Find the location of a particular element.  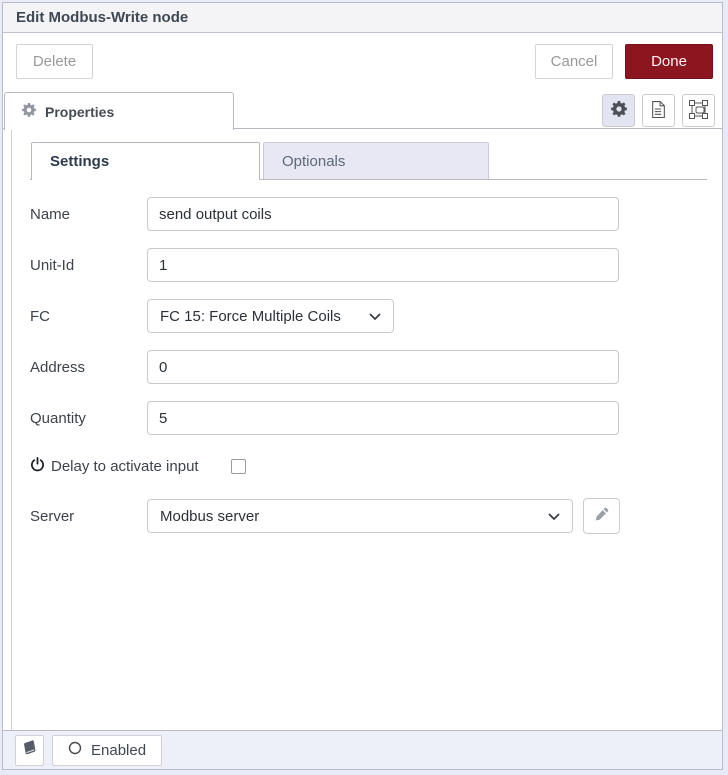

enabled-label: Enabled is located at coordinates (119, 750).